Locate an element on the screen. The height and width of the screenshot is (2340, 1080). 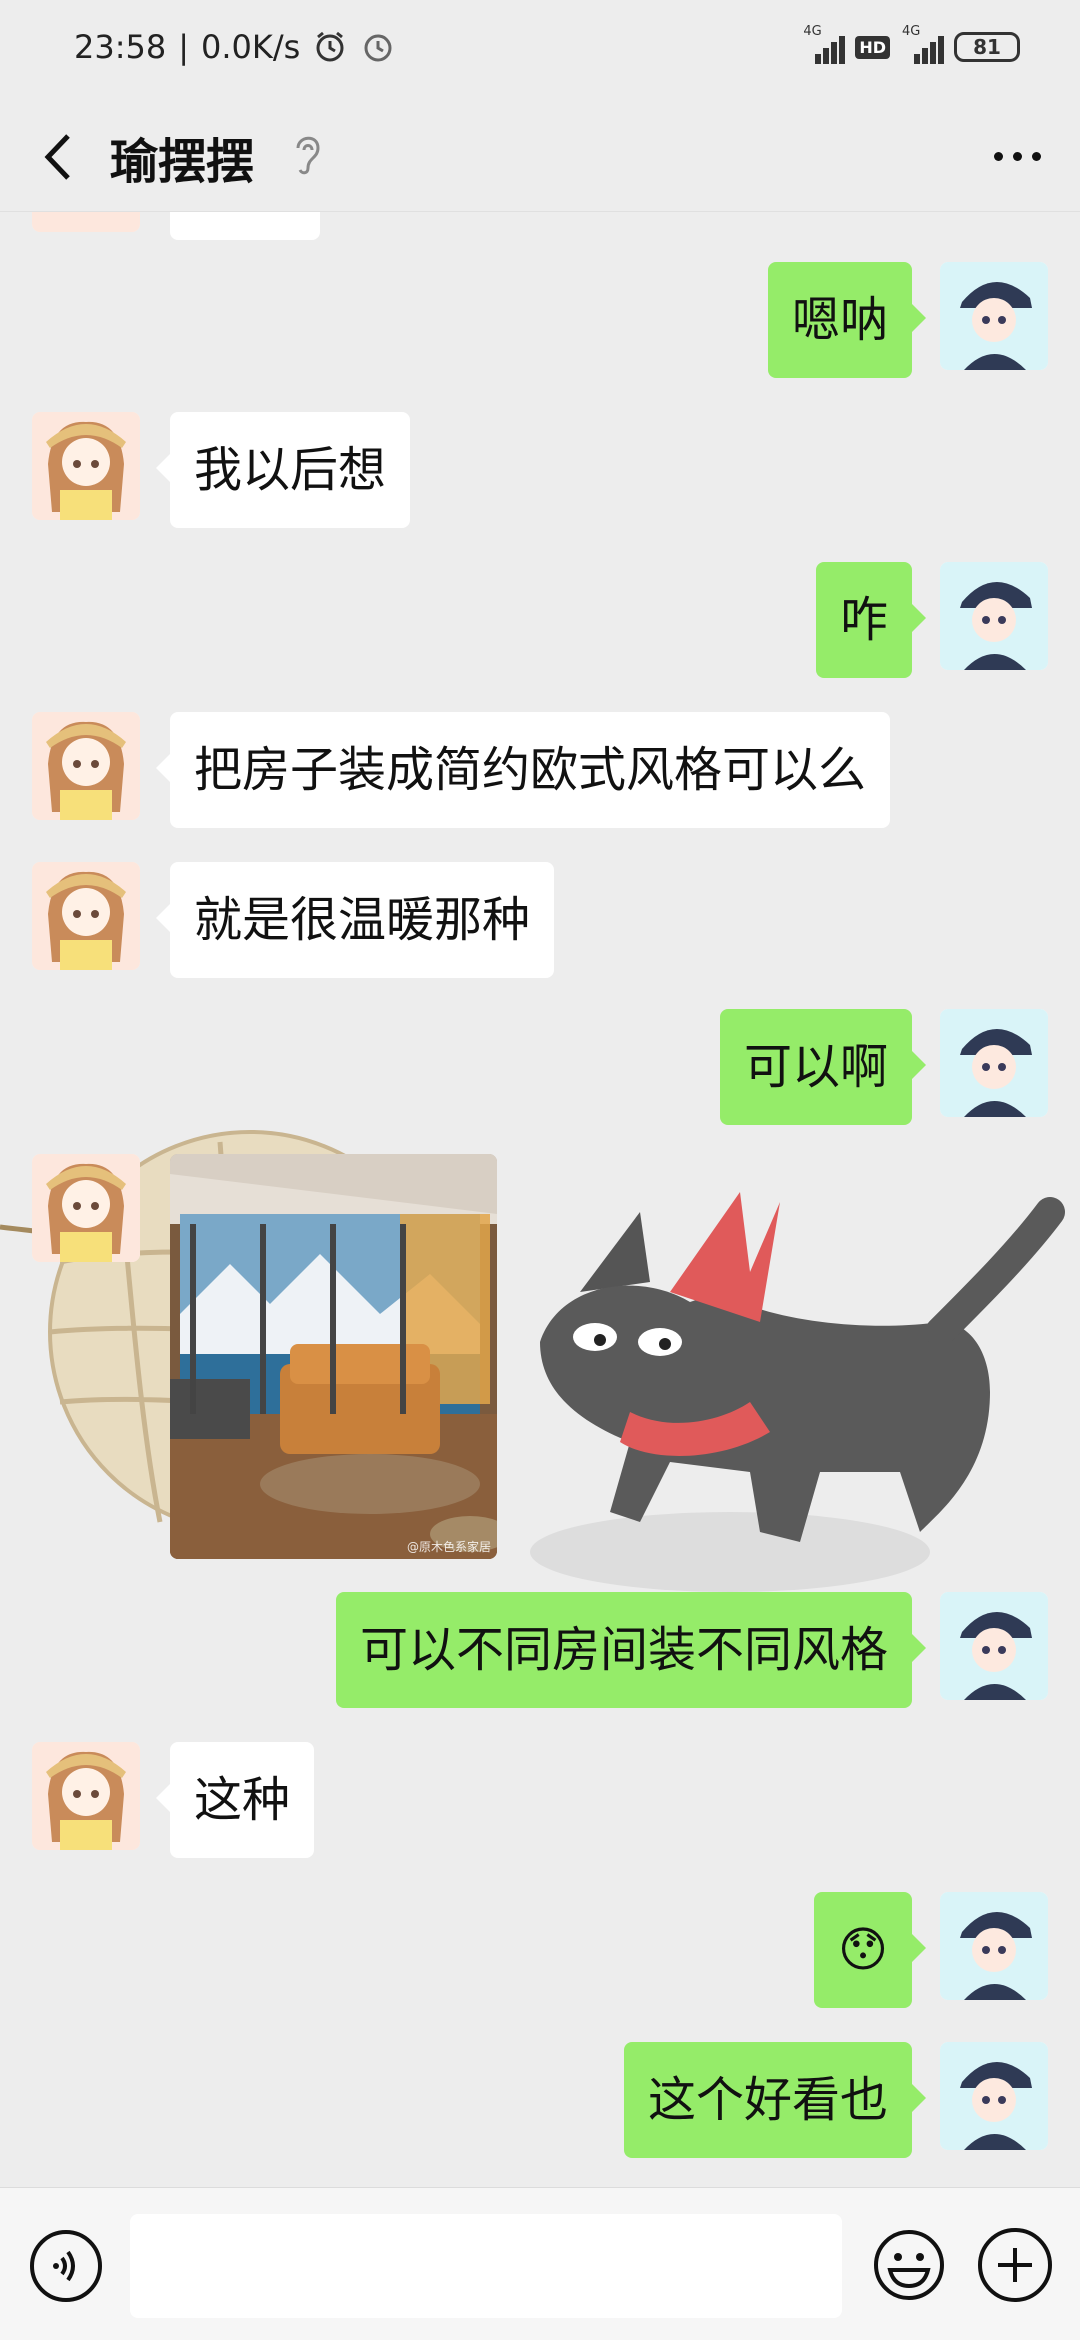
message-bubble-7: 可以不同房间装不同风格 is located at coordinates (631, 1650).